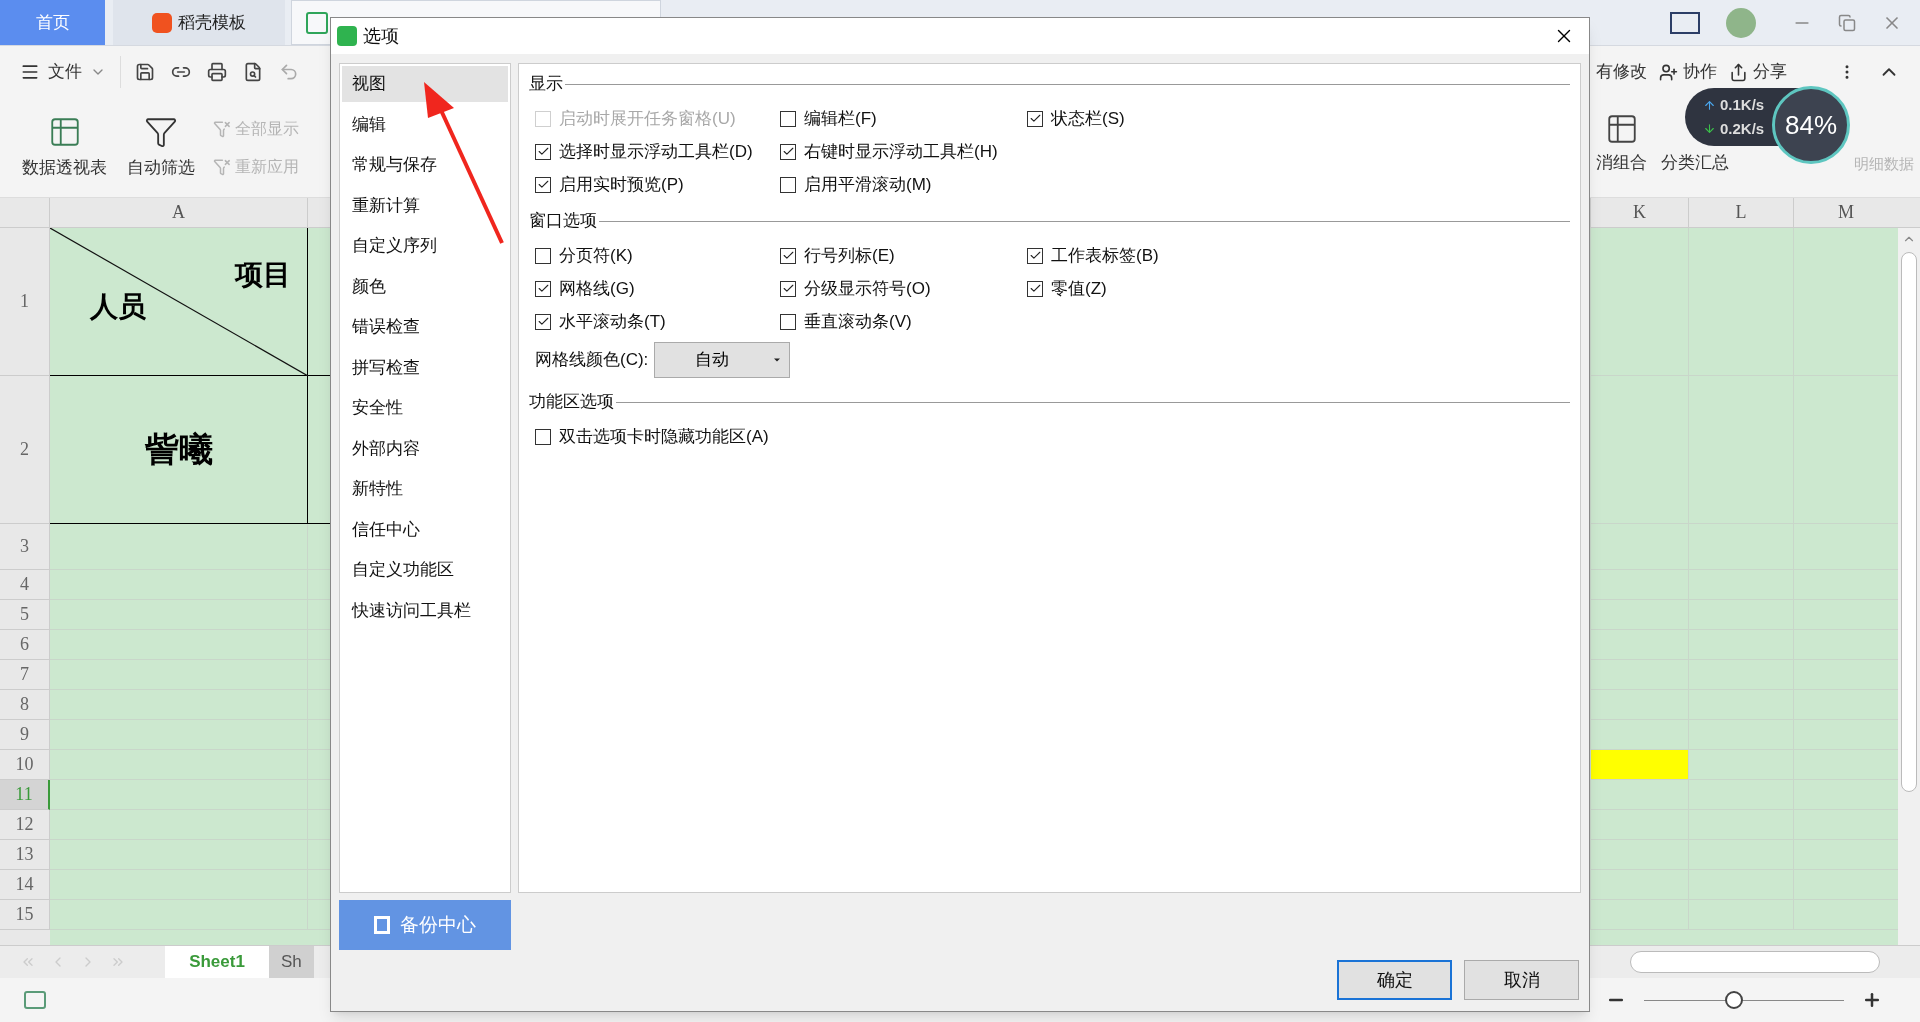 This screenshot has height=1022, width=1920. What do you see at coordinates (1621, 143) in the screenshot?
I see `ribbon-button: 消组合` at bounding box center [1621, 143].